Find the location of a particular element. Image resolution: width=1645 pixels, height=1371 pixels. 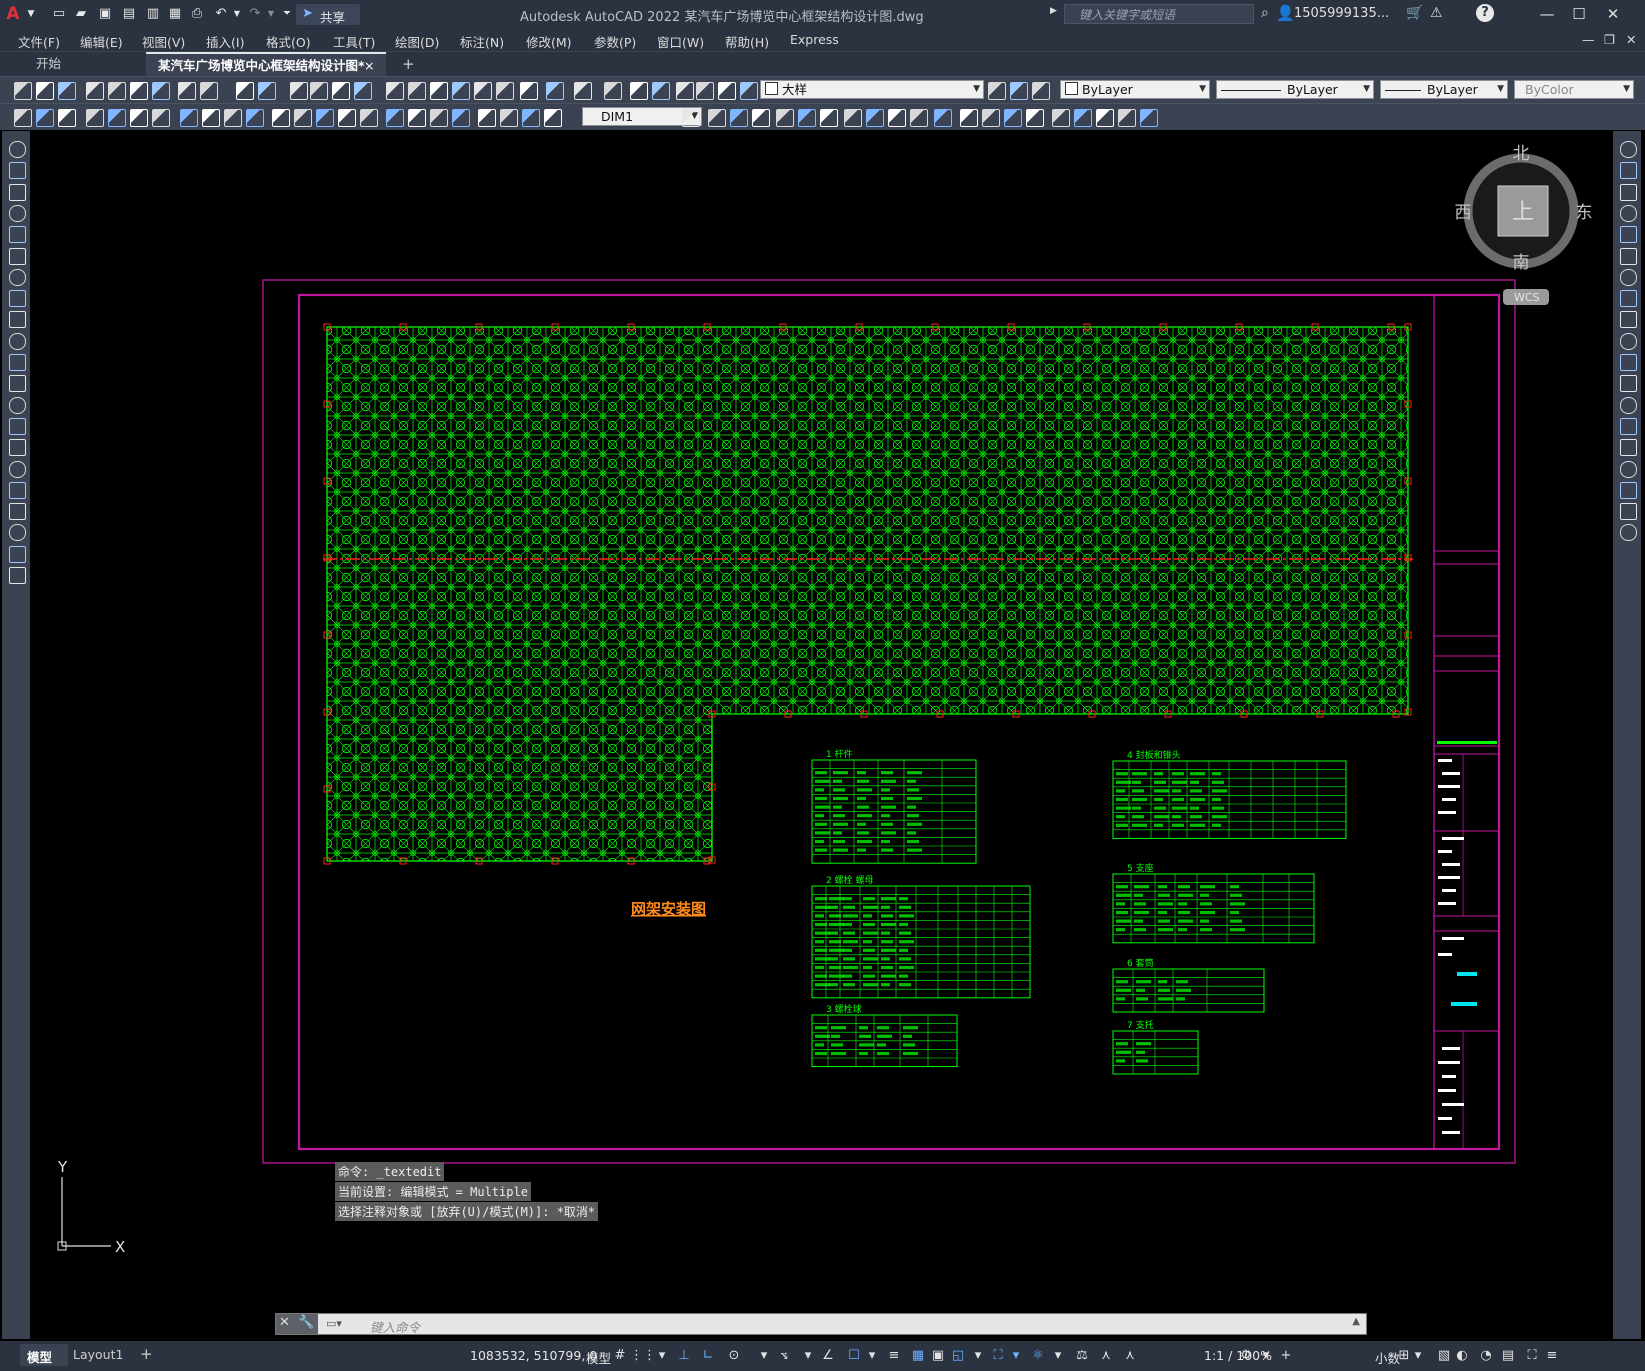

dimension-tool-32-icon is located at coordinates (875, 118).